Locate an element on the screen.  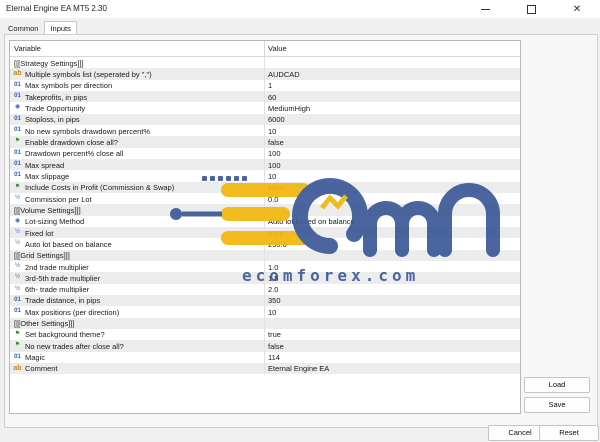
parameter-value: Eternal Engine EA is located at coordinates (298, 368).